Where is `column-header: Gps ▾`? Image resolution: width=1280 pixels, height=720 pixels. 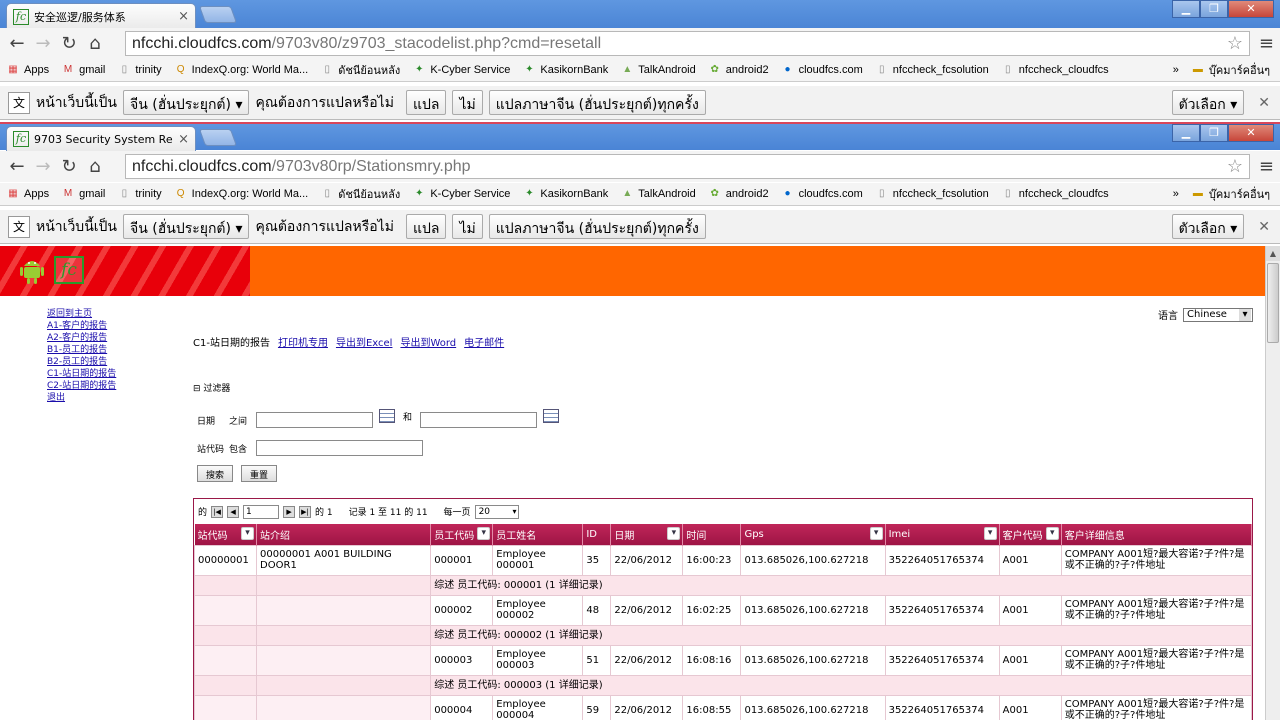
column-header: Gps ▾ is located at coordinates (813, 534).